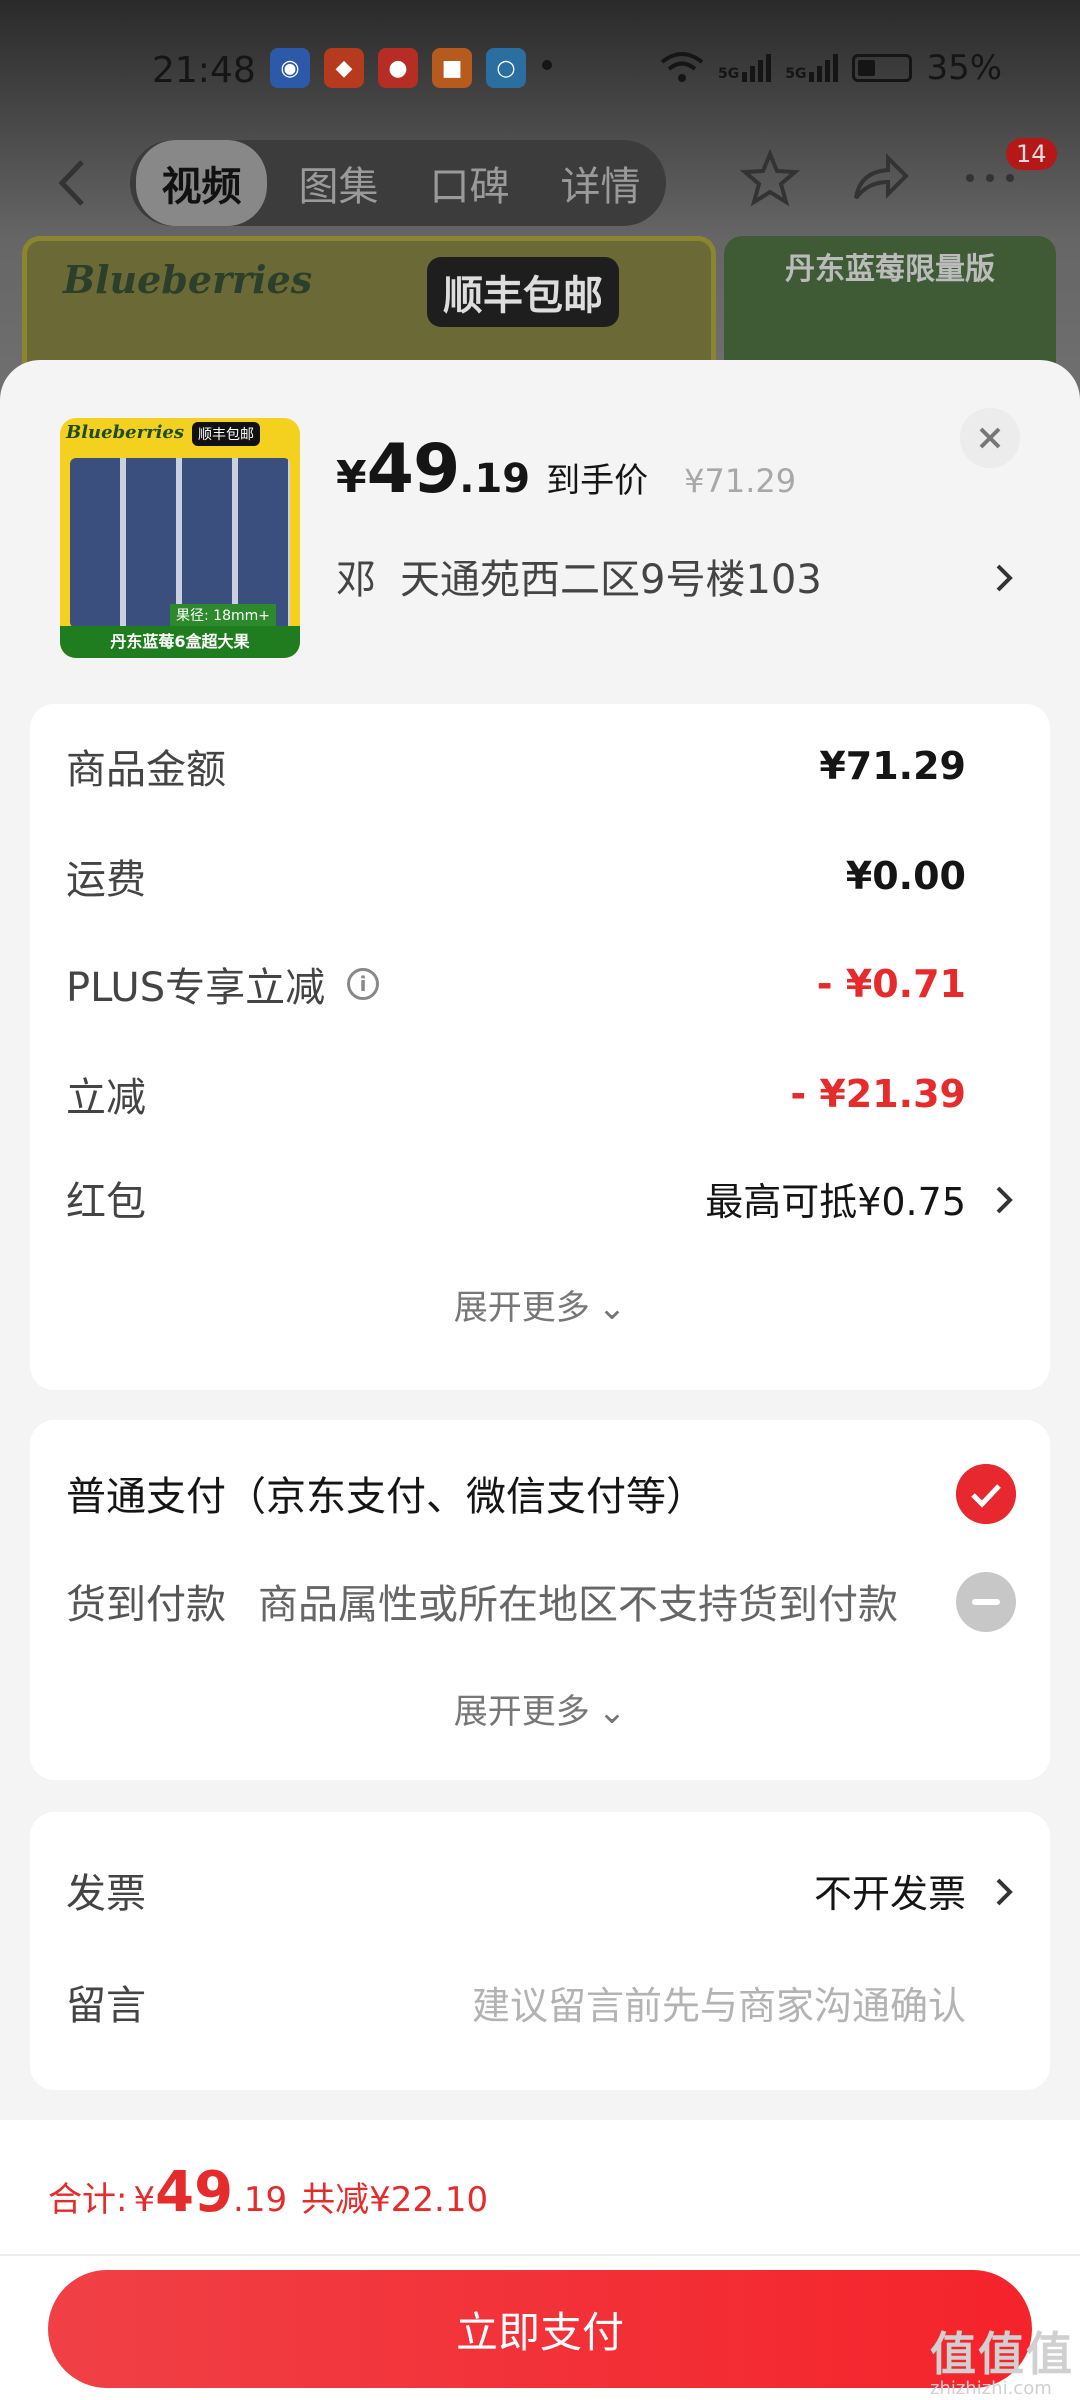 This screenshot has height=2400, width=1080. What do you see at coordinates (106, 1202) in the screenshot?
I see `summary-label: 红包` at bounding box center [106, 1202].